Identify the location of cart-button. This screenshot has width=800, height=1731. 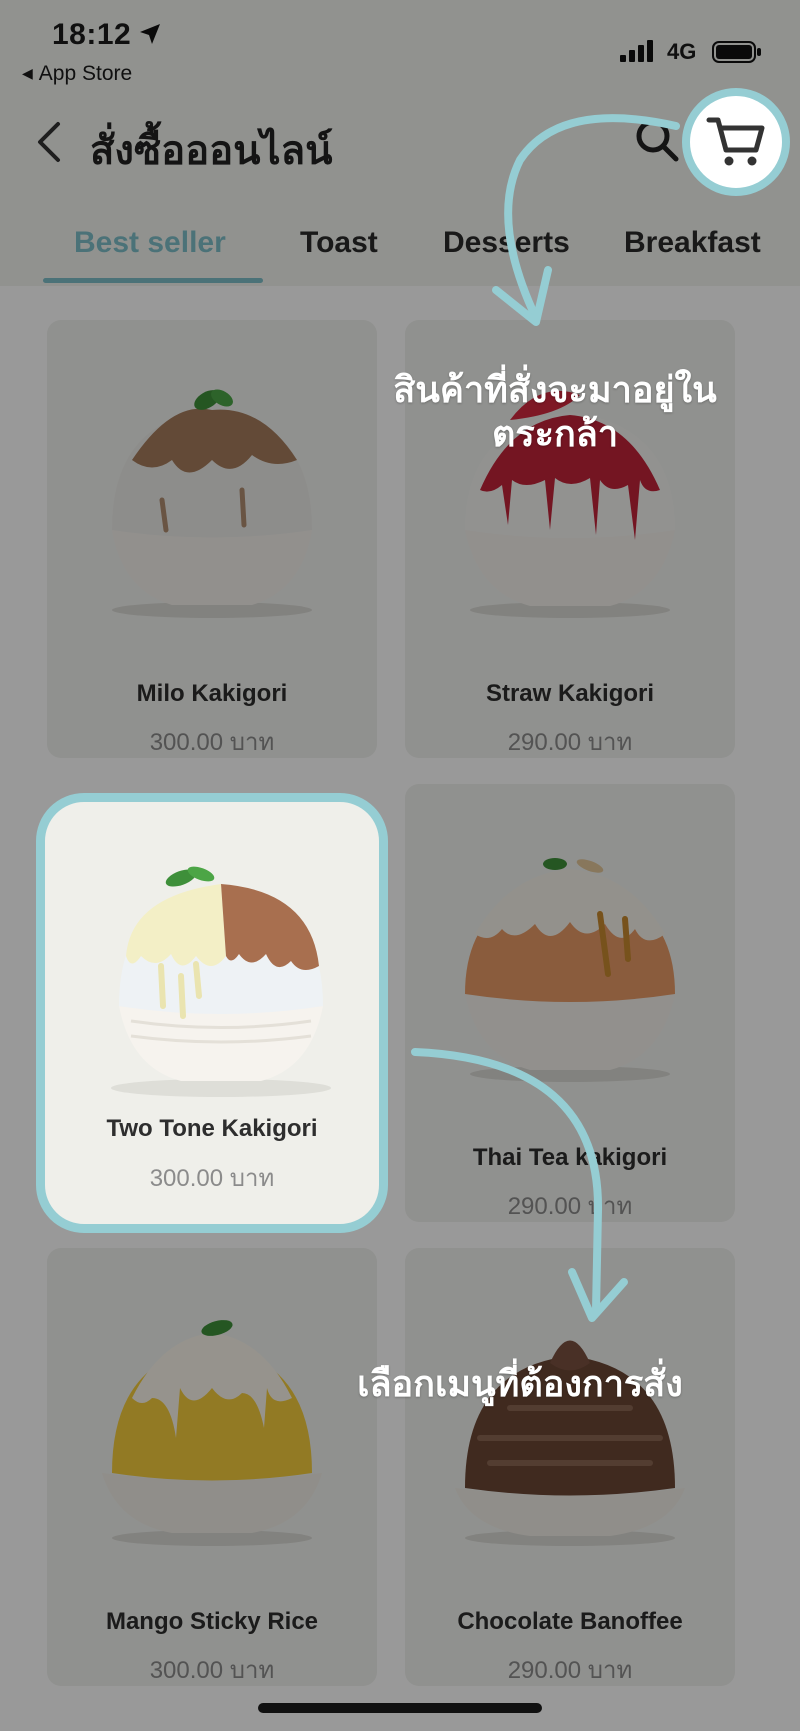
(736, 142).